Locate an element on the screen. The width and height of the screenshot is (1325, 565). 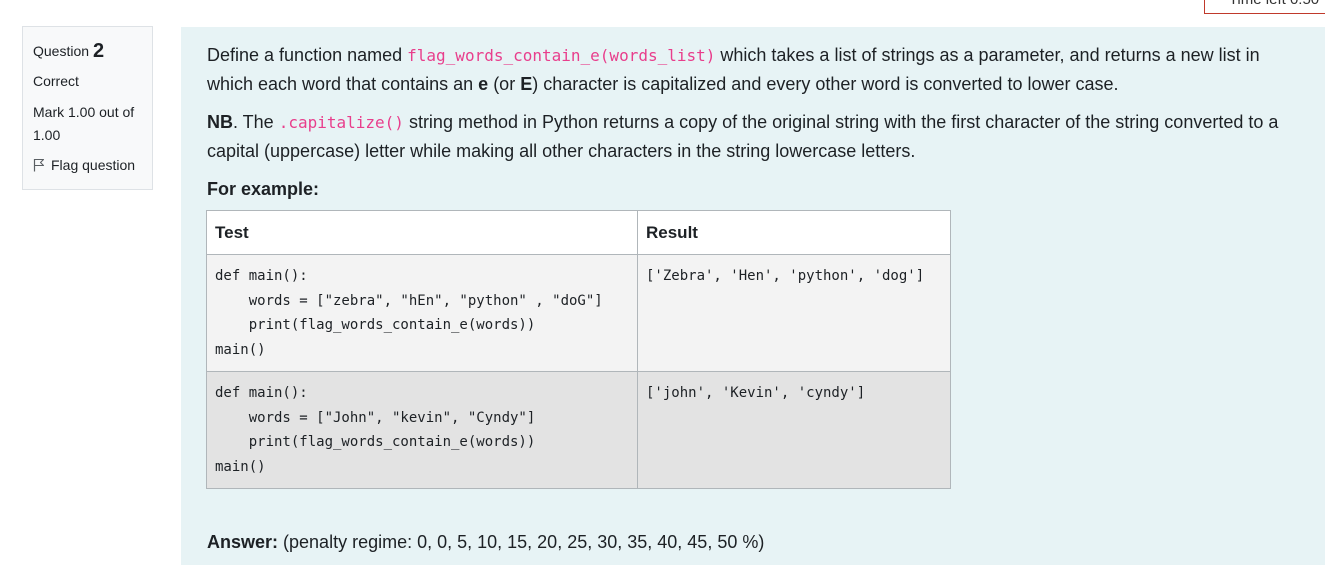
intro-text: Define a function named is located at coordinates (307, 55).